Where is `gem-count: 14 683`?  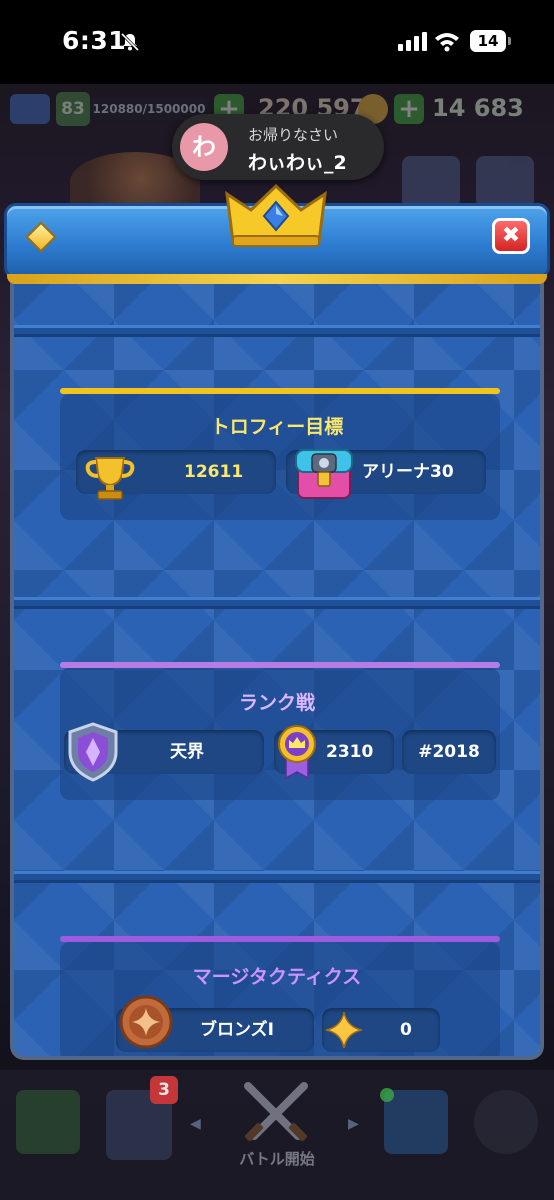 gem-count: 14 683 is located at coordinates (478, 108).